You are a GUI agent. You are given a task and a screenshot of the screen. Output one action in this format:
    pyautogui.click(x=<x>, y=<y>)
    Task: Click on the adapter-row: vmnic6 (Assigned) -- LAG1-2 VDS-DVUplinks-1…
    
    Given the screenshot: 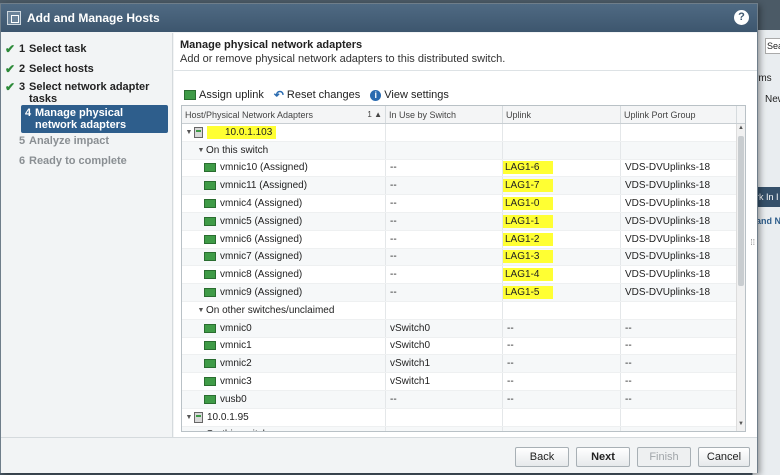 What is the action you would take?
    pyautogui.click(x=459, y=239)
    